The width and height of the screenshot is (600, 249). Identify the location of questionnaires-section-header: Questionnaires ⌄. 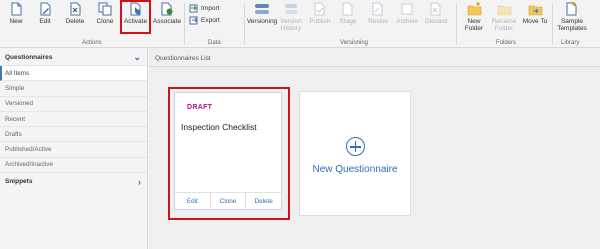
(73, 57).